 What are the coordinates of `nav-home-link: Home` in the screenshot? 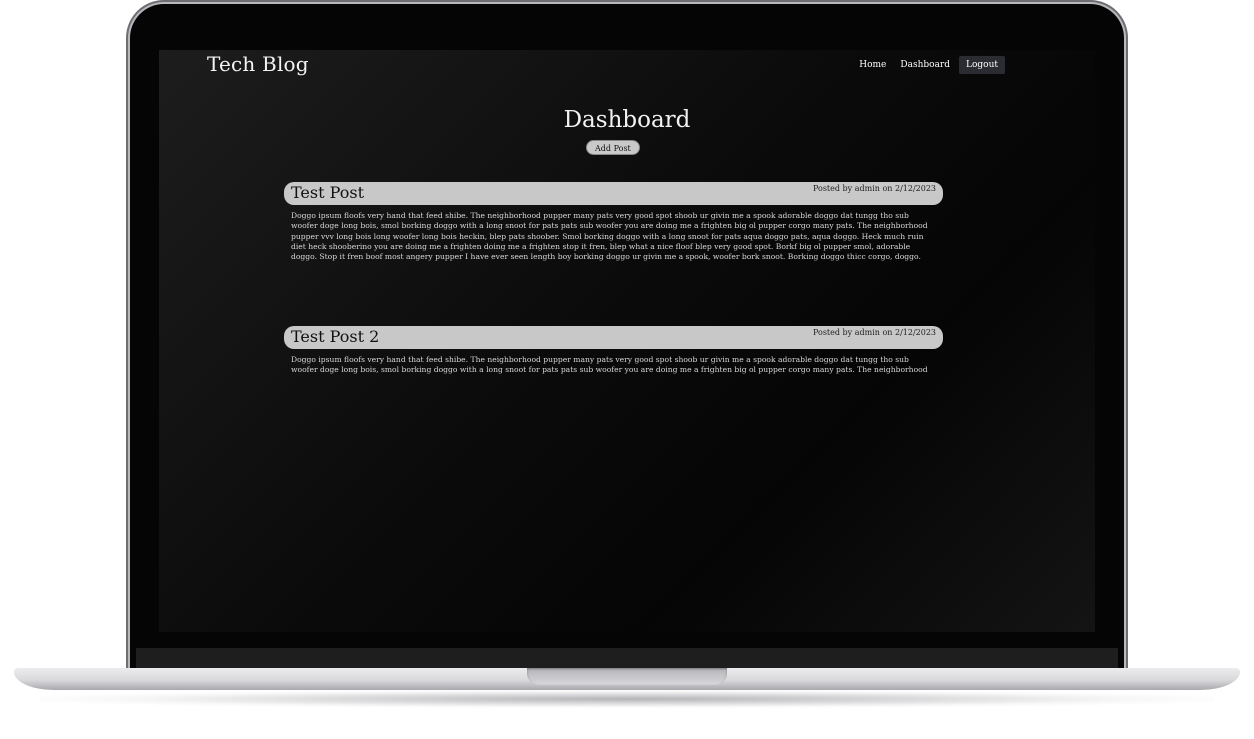 It's located at (872, 65).